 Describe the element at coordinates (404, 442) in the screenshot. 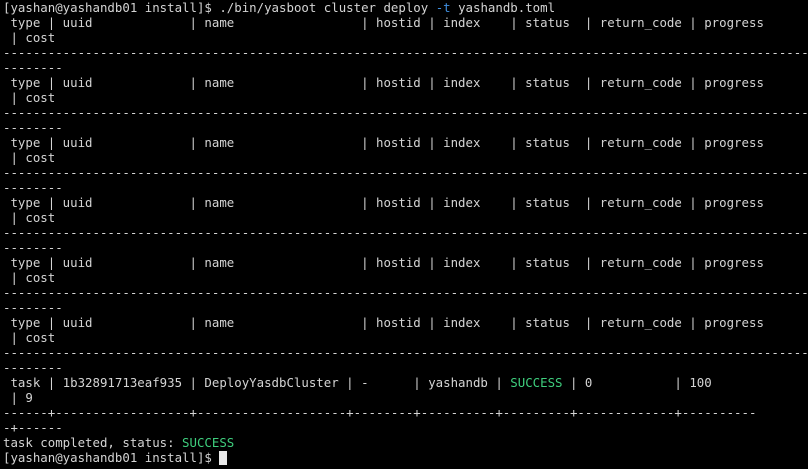

I see `summary-line: task completed, status: SUCCESS` at that location.